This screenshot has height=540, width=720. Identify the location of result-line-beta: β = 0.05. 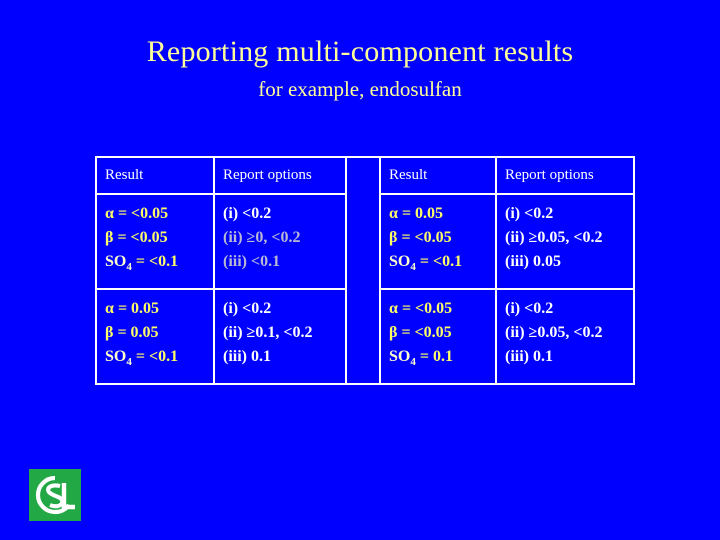
(159, 333).